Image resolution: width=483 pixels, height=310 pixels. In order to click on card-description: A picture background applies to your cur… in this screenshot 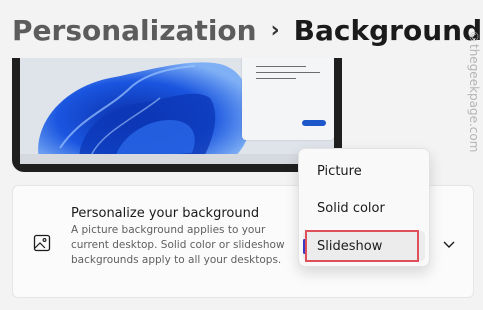, I will do `click(178, 245)`.